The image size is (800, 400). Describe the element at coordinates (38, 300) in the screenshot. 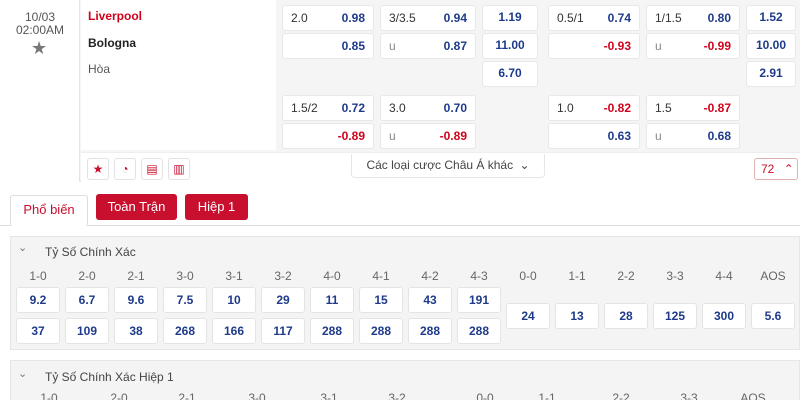

I see `score-odds-home: 9.2` at that location.